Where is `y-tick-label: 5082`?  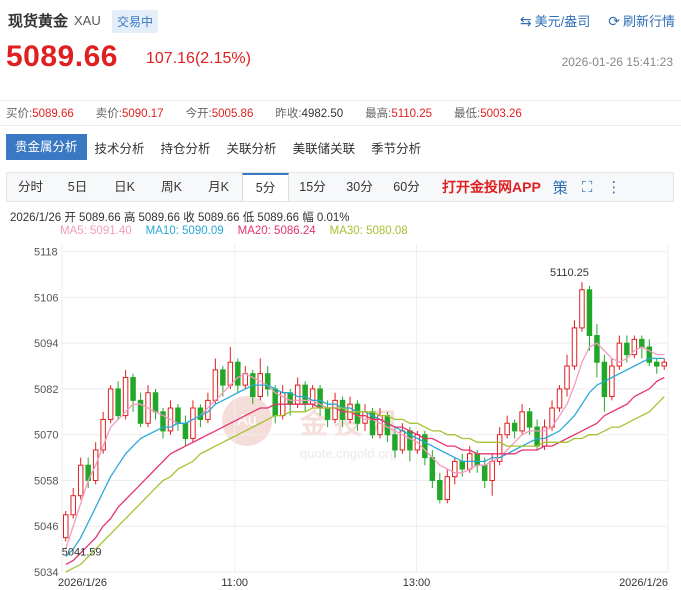 y-tick-label: 5082 is located at coordinates (46, 390).